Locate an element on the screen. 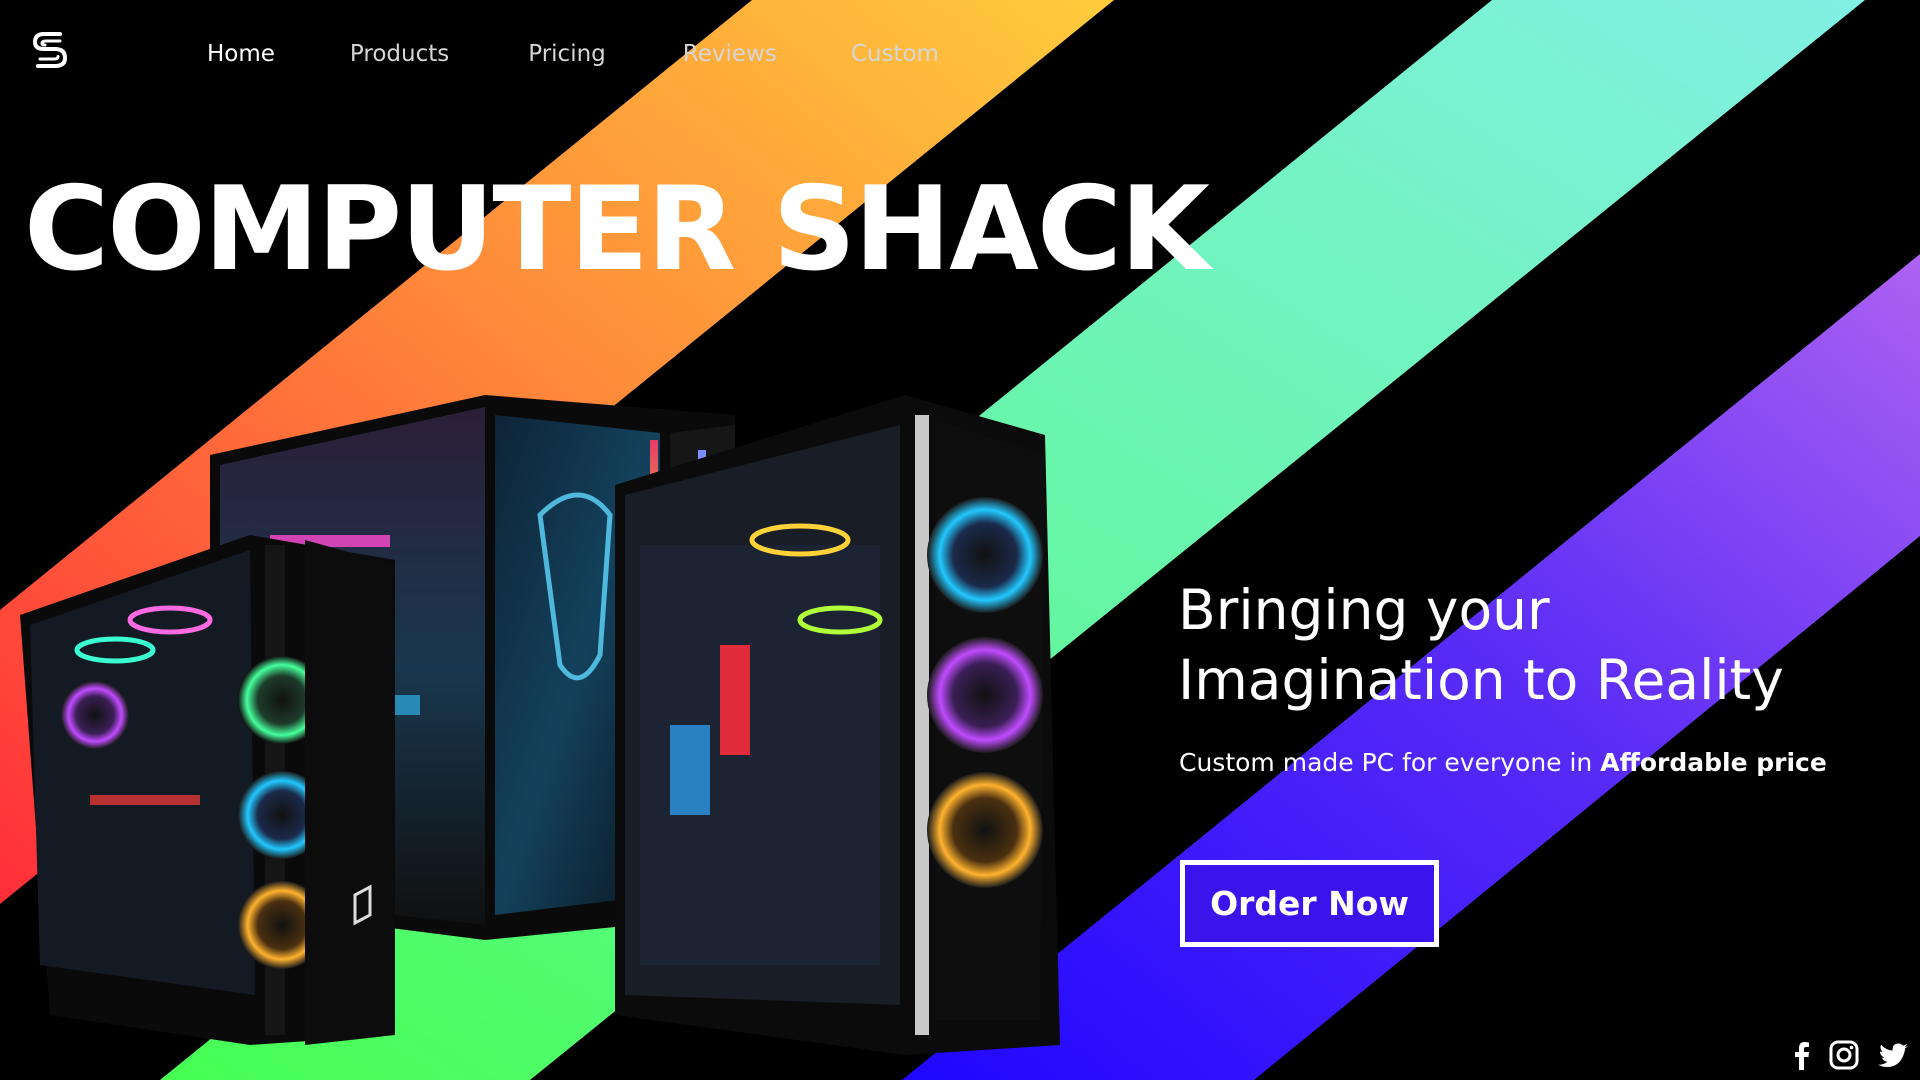  facebook-icon is located at coordinates (1801, 1055).